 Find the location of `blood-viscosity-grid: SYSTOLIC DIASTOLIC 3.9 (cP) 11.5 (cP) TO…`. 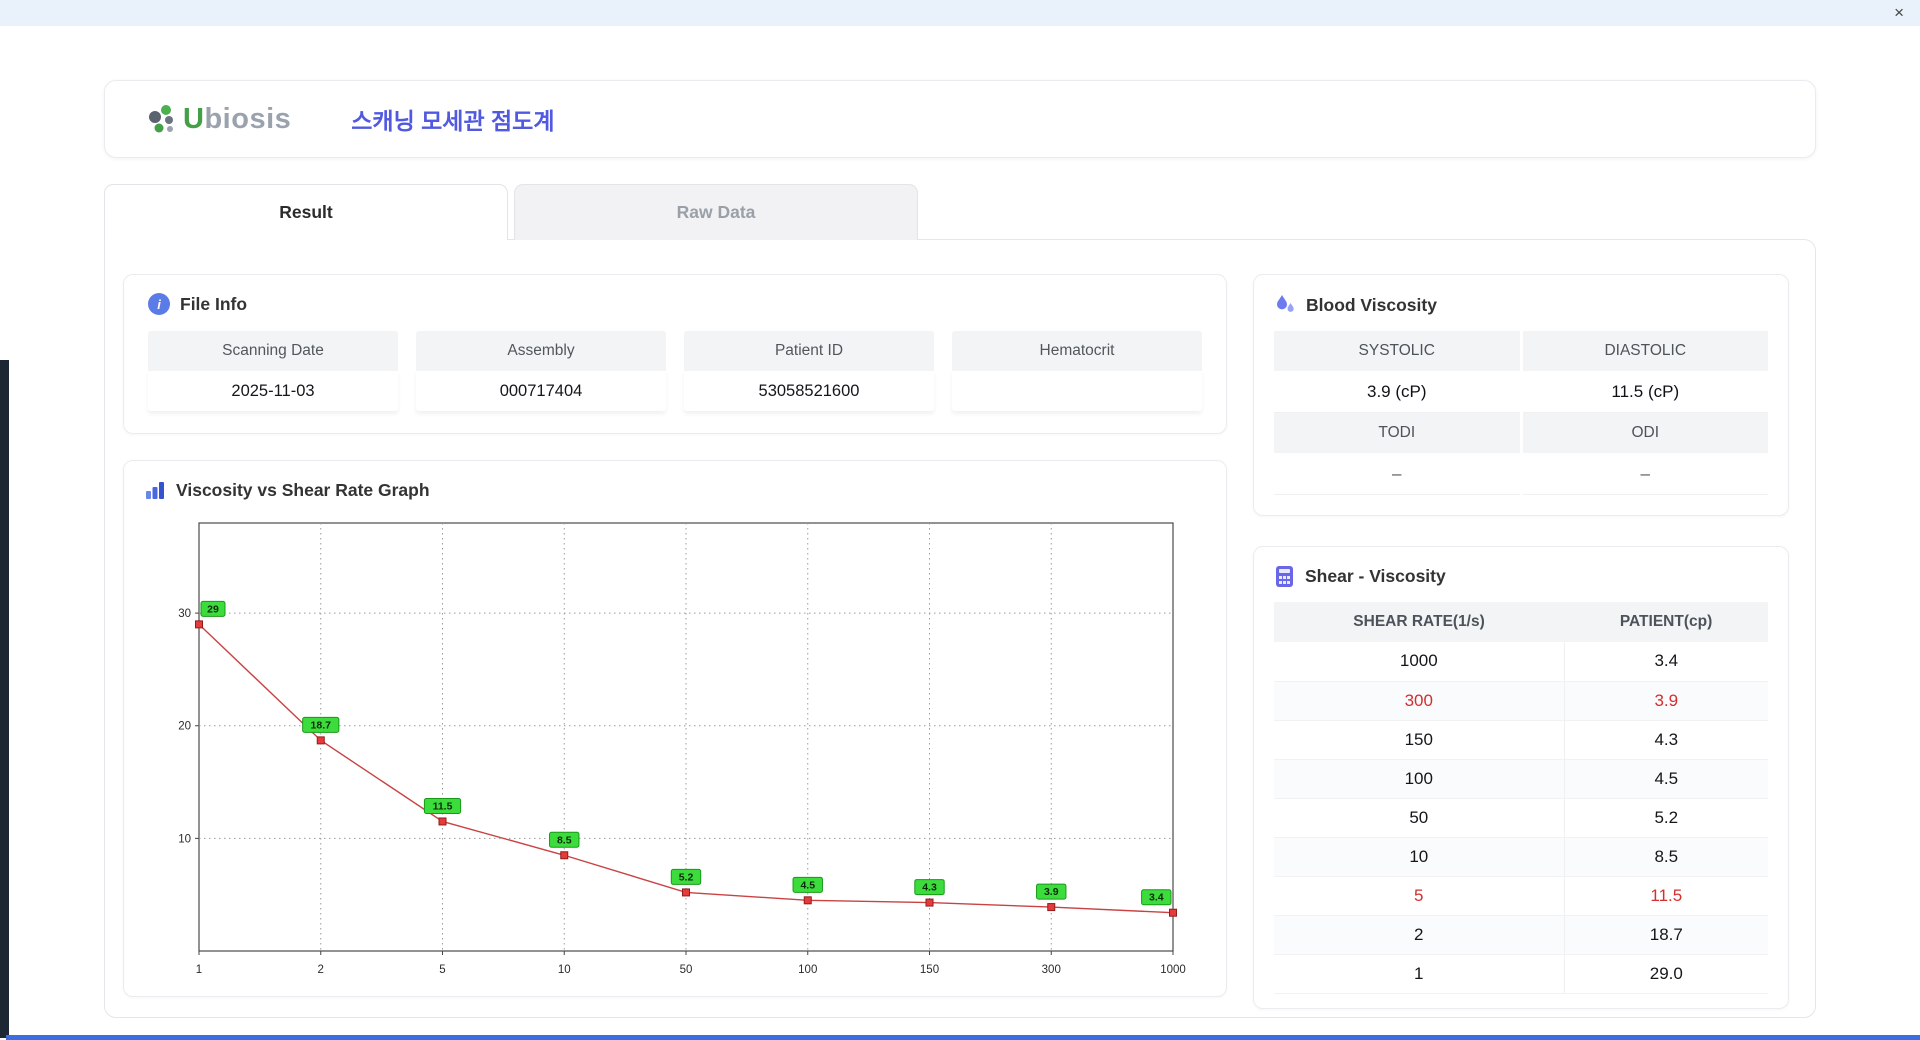

blood-viscosity-grid: SYSTOLIC DIASTOLIC 3.9 (cP) 11.5 (cP) TO… is located at coordinates (1521, 413).